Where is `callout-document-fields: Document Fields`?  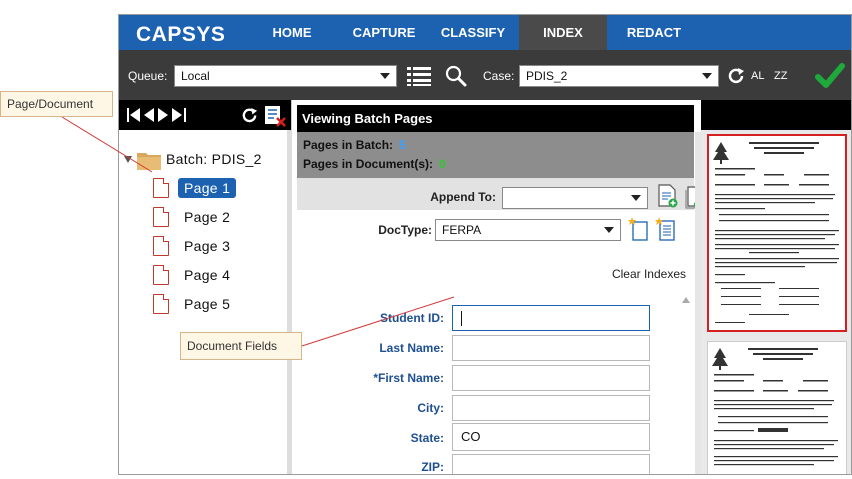
callout-document-fields: Document Fields is located at coordinates (241, 346).